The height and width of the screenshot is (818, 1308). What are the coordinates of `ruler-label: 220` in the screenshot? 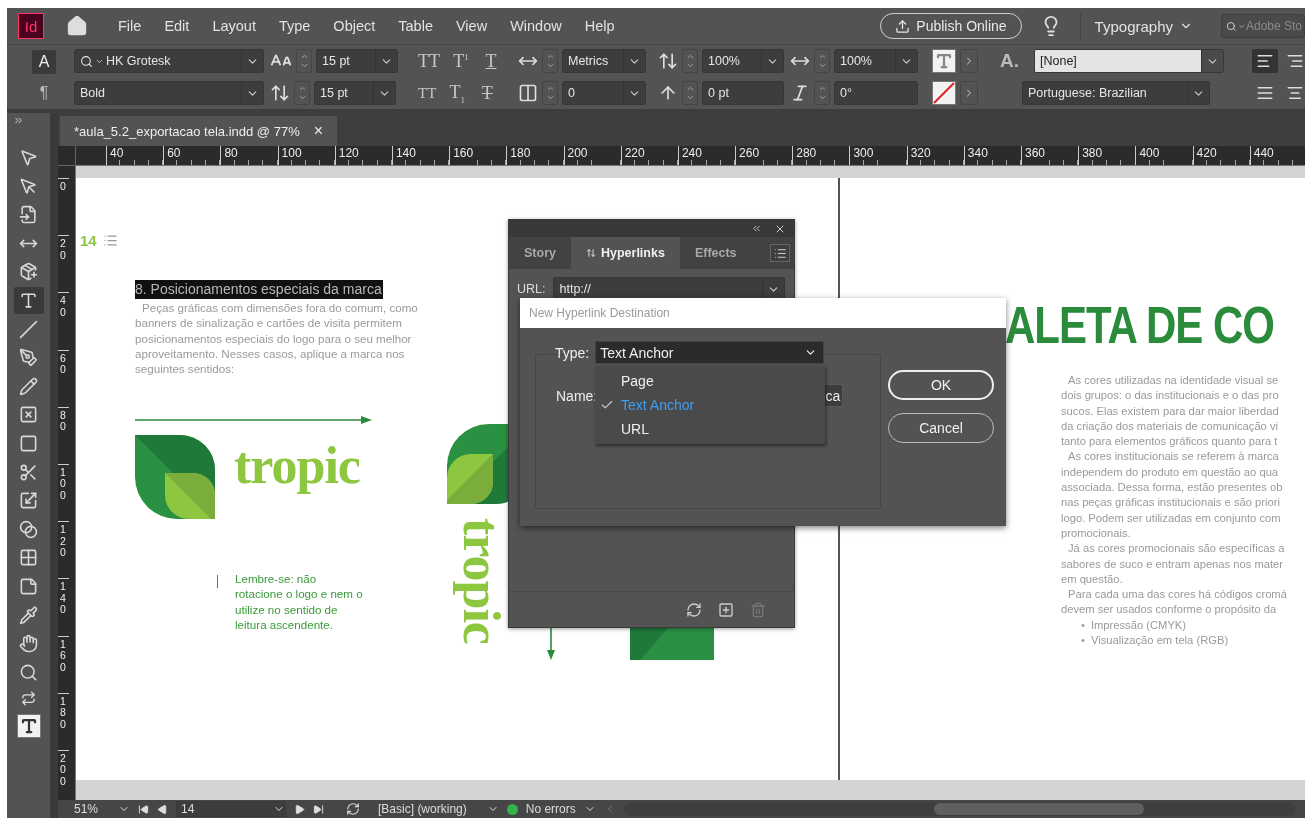 It's located at (649, 155).